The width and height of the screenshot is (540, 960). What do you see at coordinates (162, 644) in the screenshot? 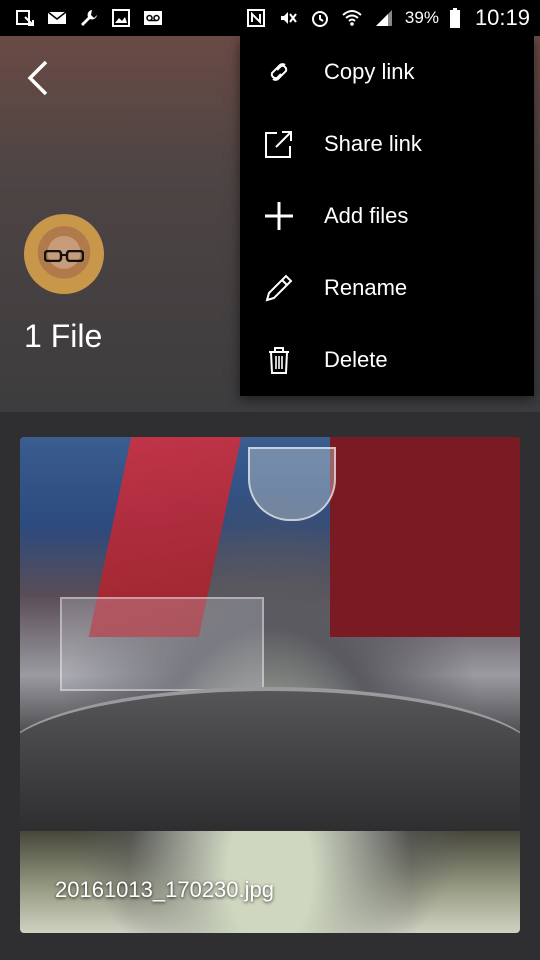
I see `photo-jar` at bounding box center [162, 644].